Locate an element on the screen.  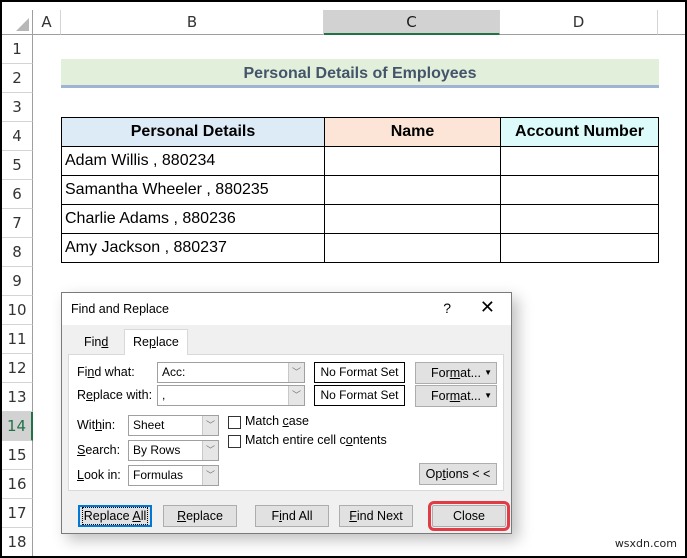
table-row: Adam Willis , 880234 is located at coordinates (360, 161).